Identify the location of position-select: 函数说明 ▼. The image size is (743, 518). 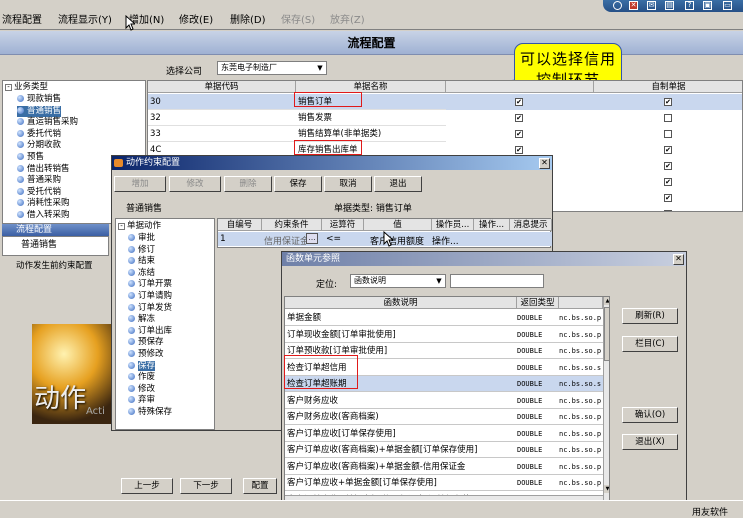
(398, 281).